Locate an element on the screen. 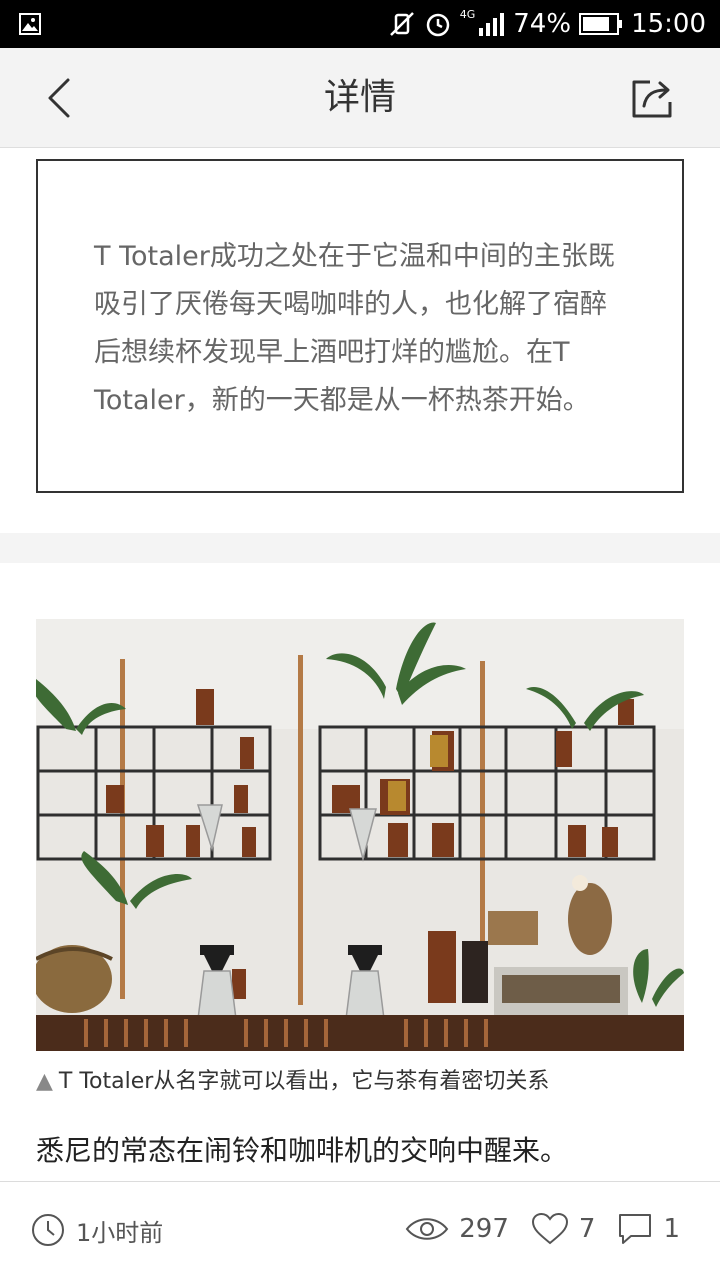  bottom-stats-bar: 1小时前 297 7 1 is located at coordinates (360, 1230).